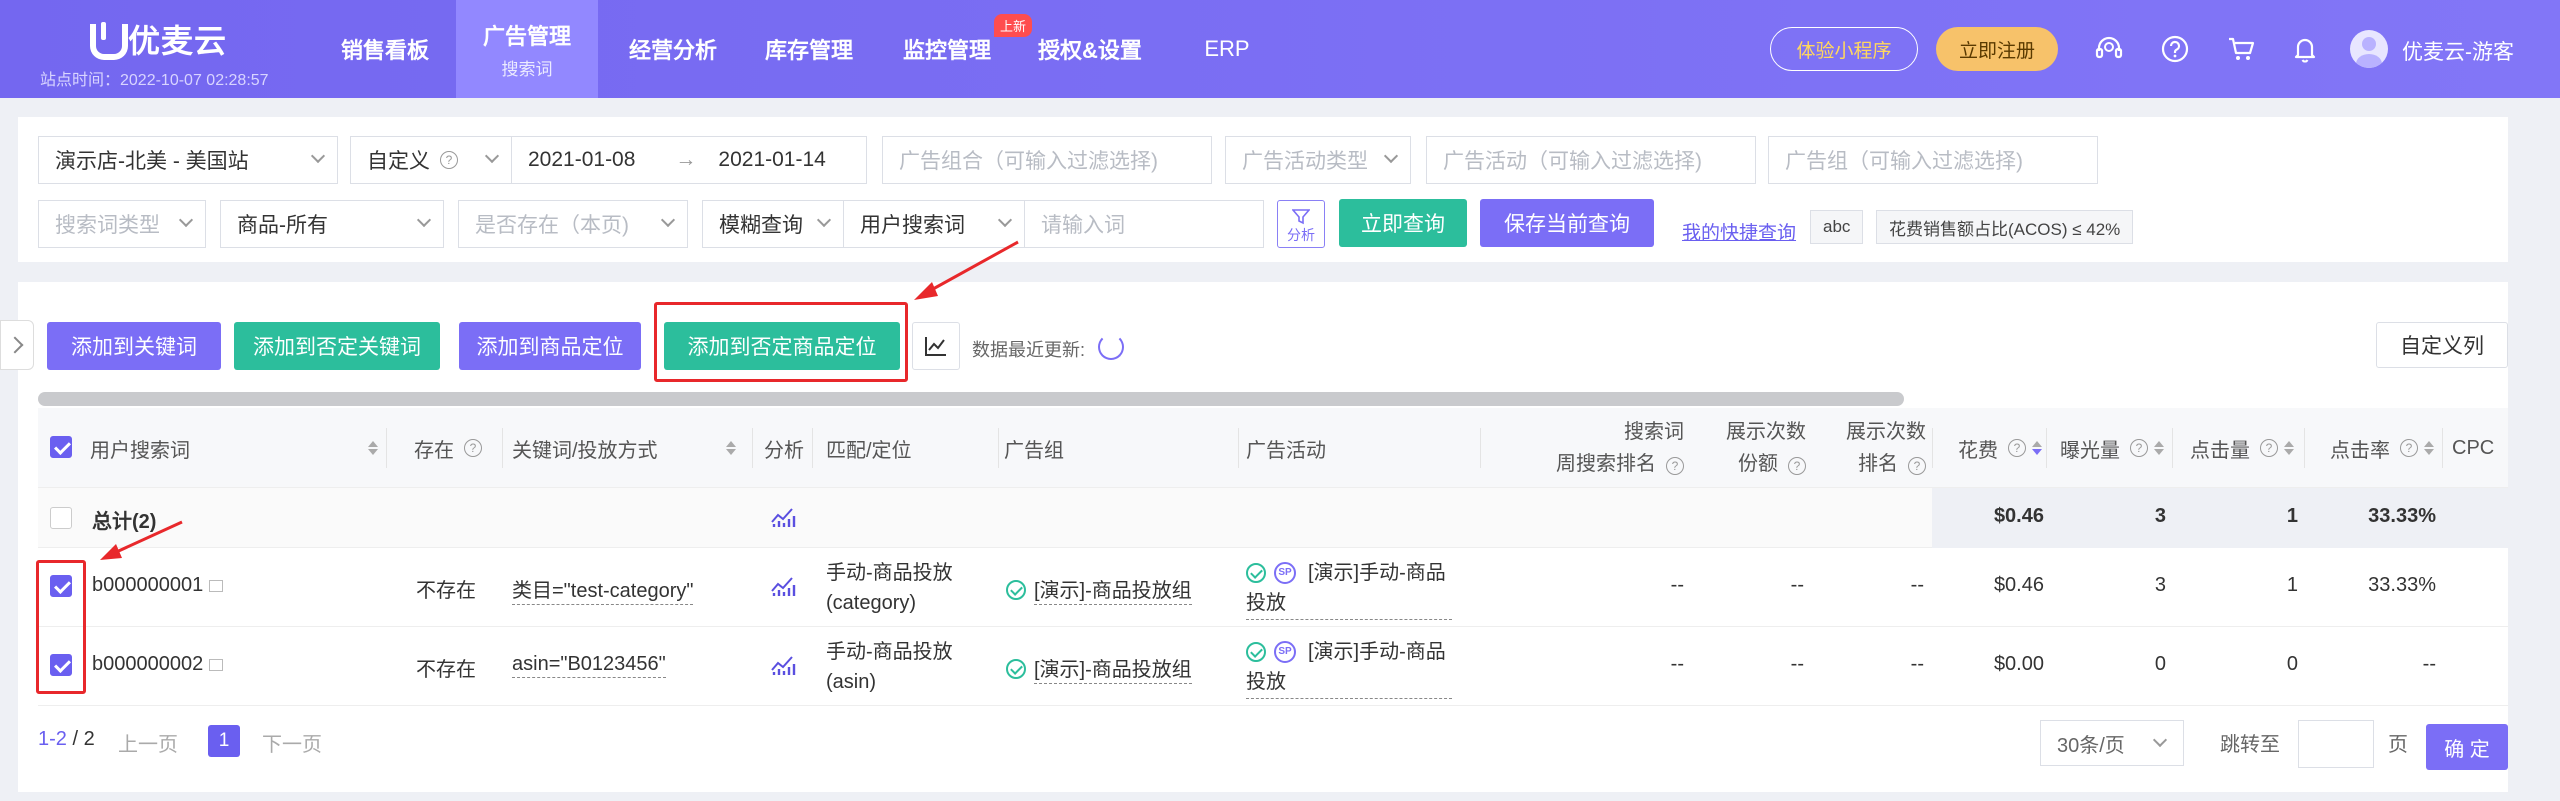 The image size is (2560, 801). What do you see at coordinates (2369, 49) in the screenshot?
I see `avatar` at bounding box center [2369, 49].